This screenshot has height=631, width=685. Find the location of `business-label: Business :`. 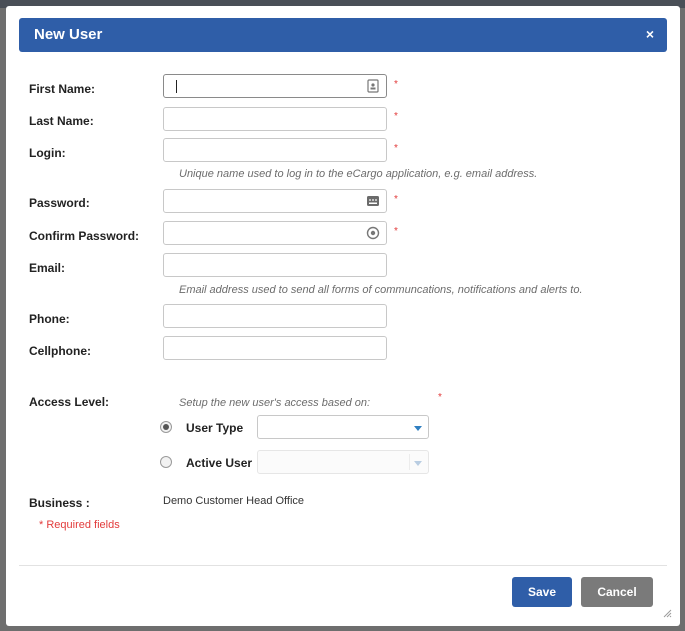

business-label: Business : is located at coordinates (59, 503).